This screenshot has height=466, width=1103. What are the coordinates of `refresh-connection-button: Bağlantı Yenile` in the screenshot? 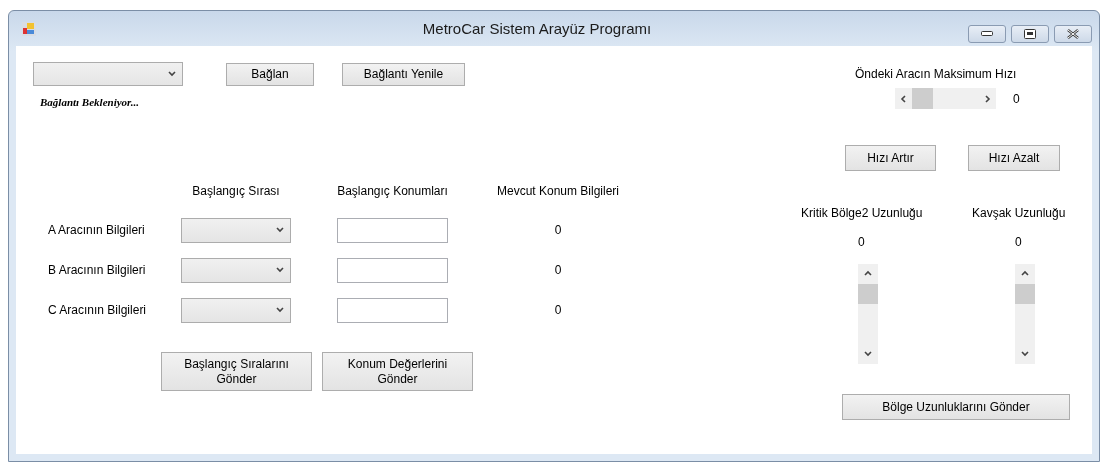 It's located at (403, 74).